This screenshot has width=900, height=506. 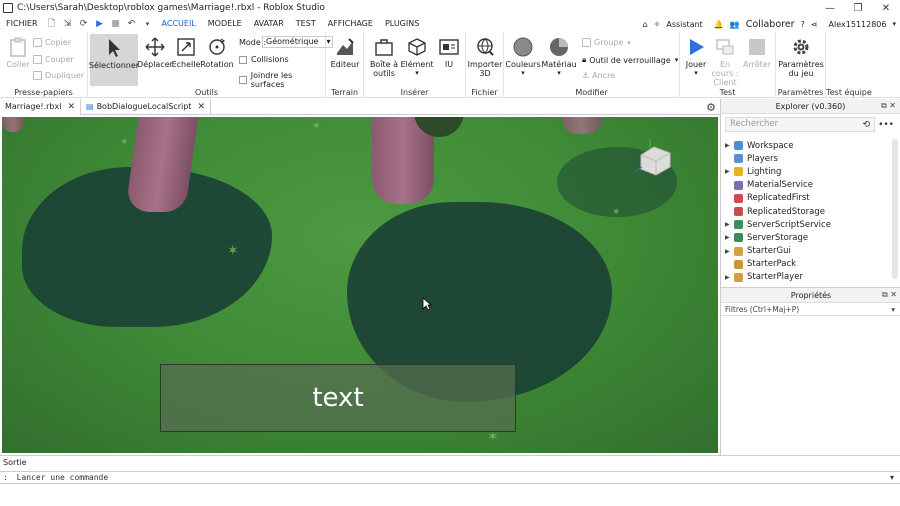 I want to click on explorer-panel-controls: ⧉ ✕, so click(x=888, y=106).